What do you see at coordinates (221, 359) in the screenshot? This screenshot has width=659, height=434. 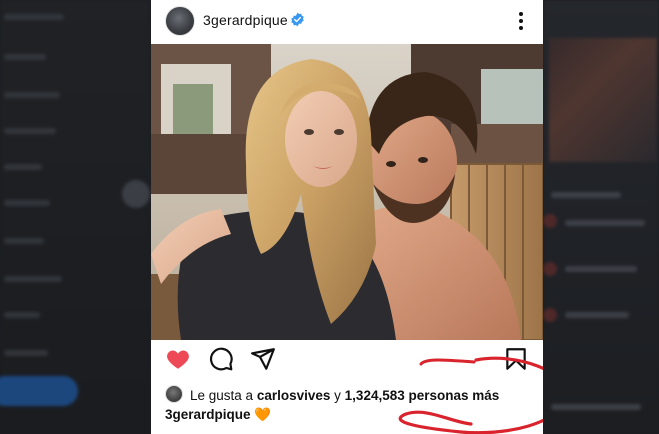 I see `comment-icon` at bounding box center [221, 359].